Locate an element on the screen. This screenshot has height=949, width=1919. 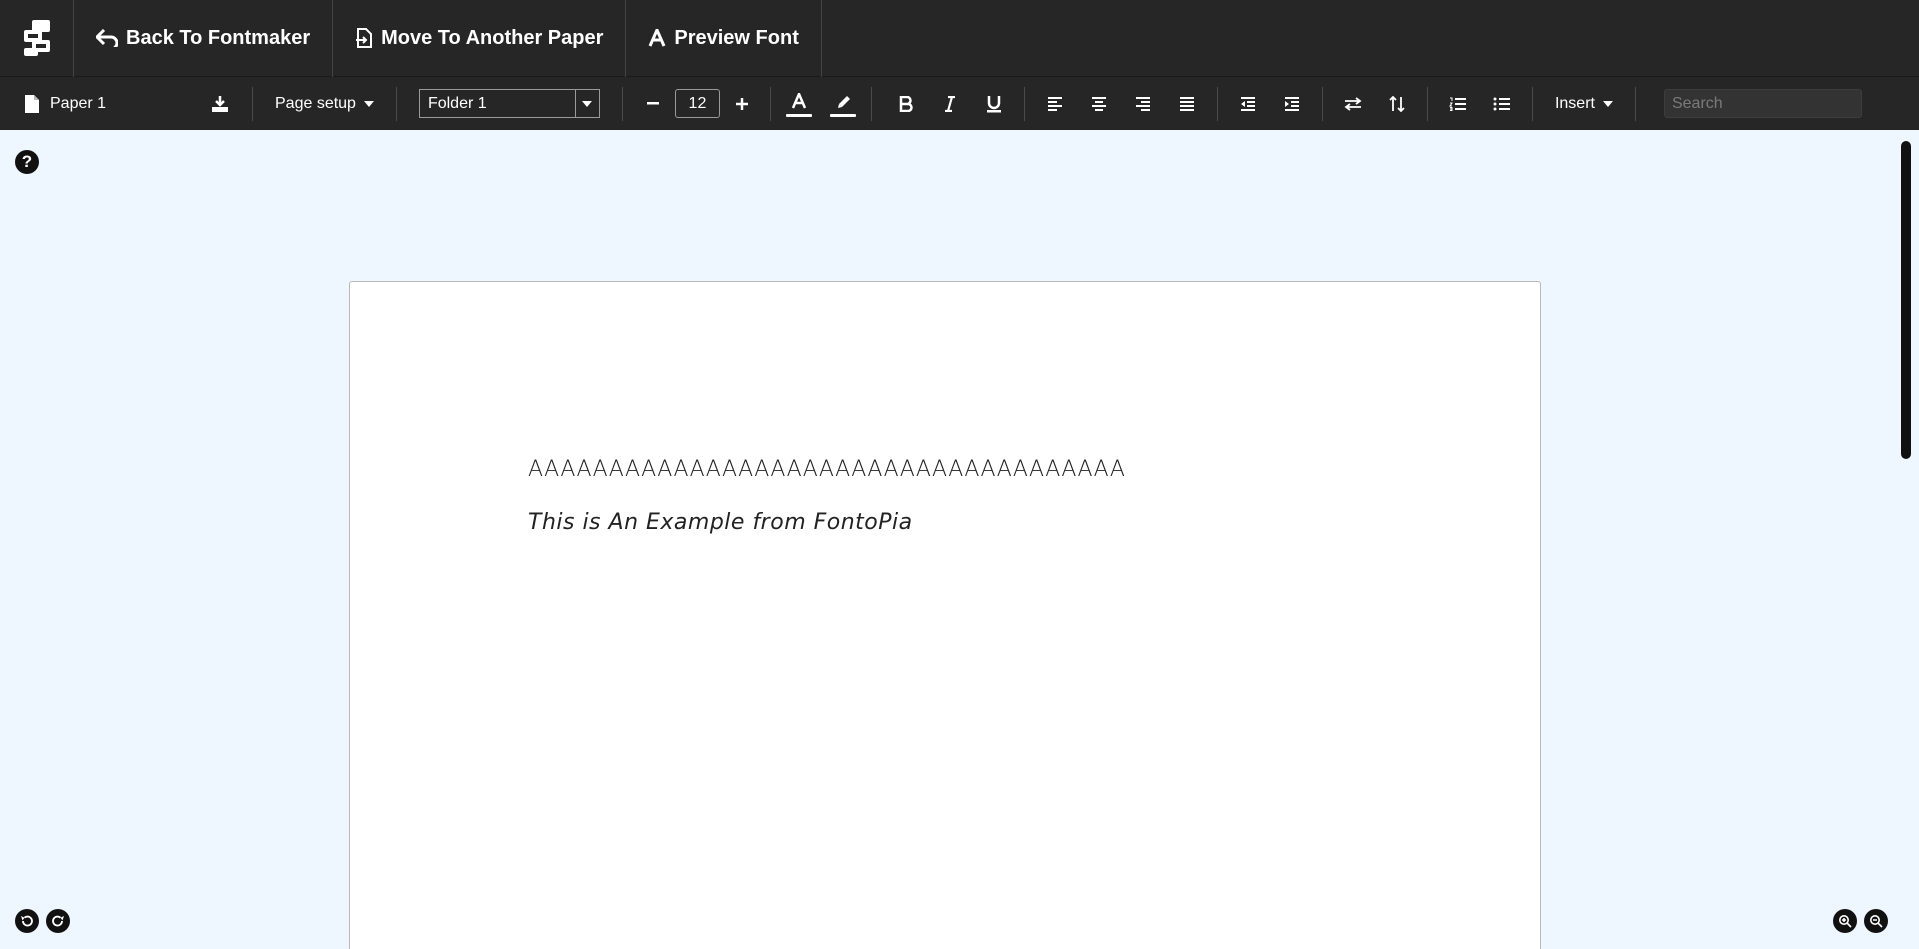
align-justify-button is located at coordinates (1187, 103).